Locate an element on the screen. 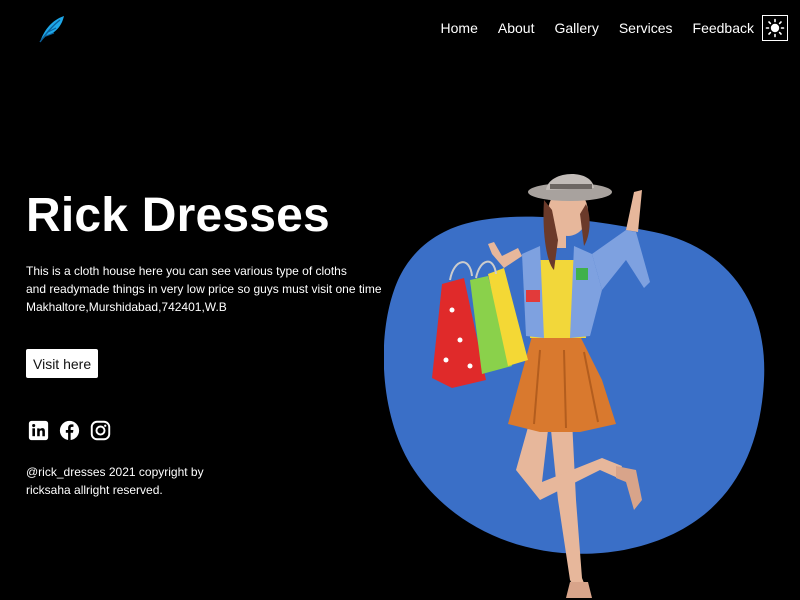 This screenshot has height=600, width=800. social-links is located at coordinates (69, 430).